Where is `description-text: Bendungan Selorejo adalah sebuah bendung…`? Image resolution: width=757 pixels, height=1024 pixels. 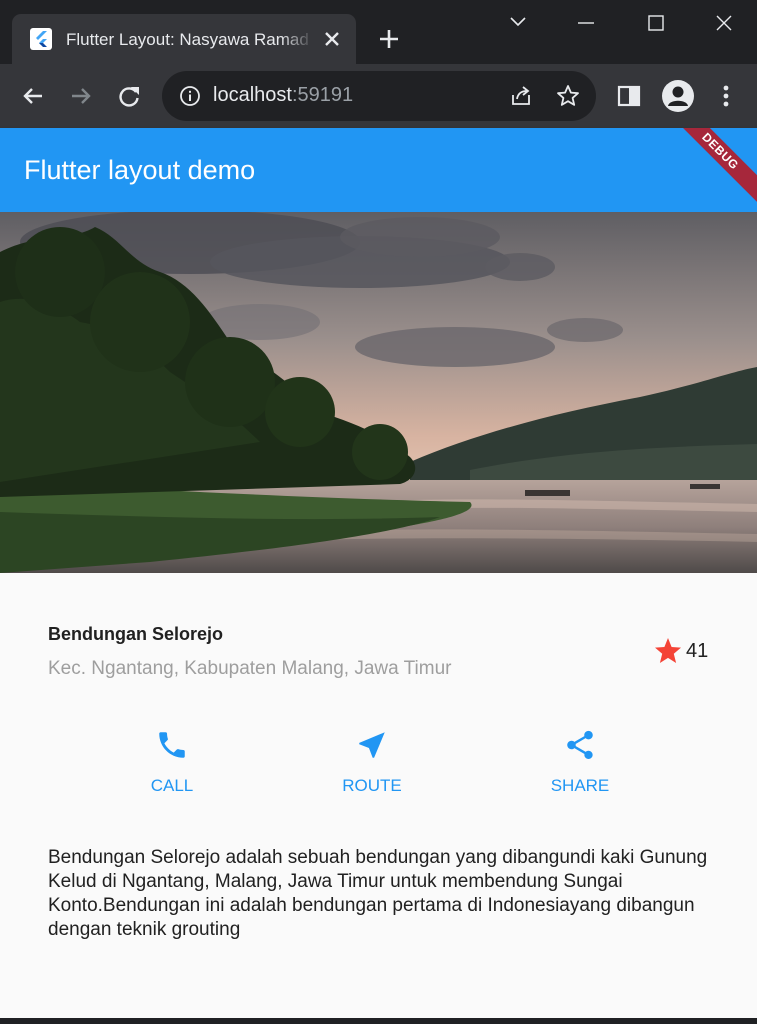 description-text: Bendungan Selorejo adalah sebuah bendung… is located at coordinates (378, 893).